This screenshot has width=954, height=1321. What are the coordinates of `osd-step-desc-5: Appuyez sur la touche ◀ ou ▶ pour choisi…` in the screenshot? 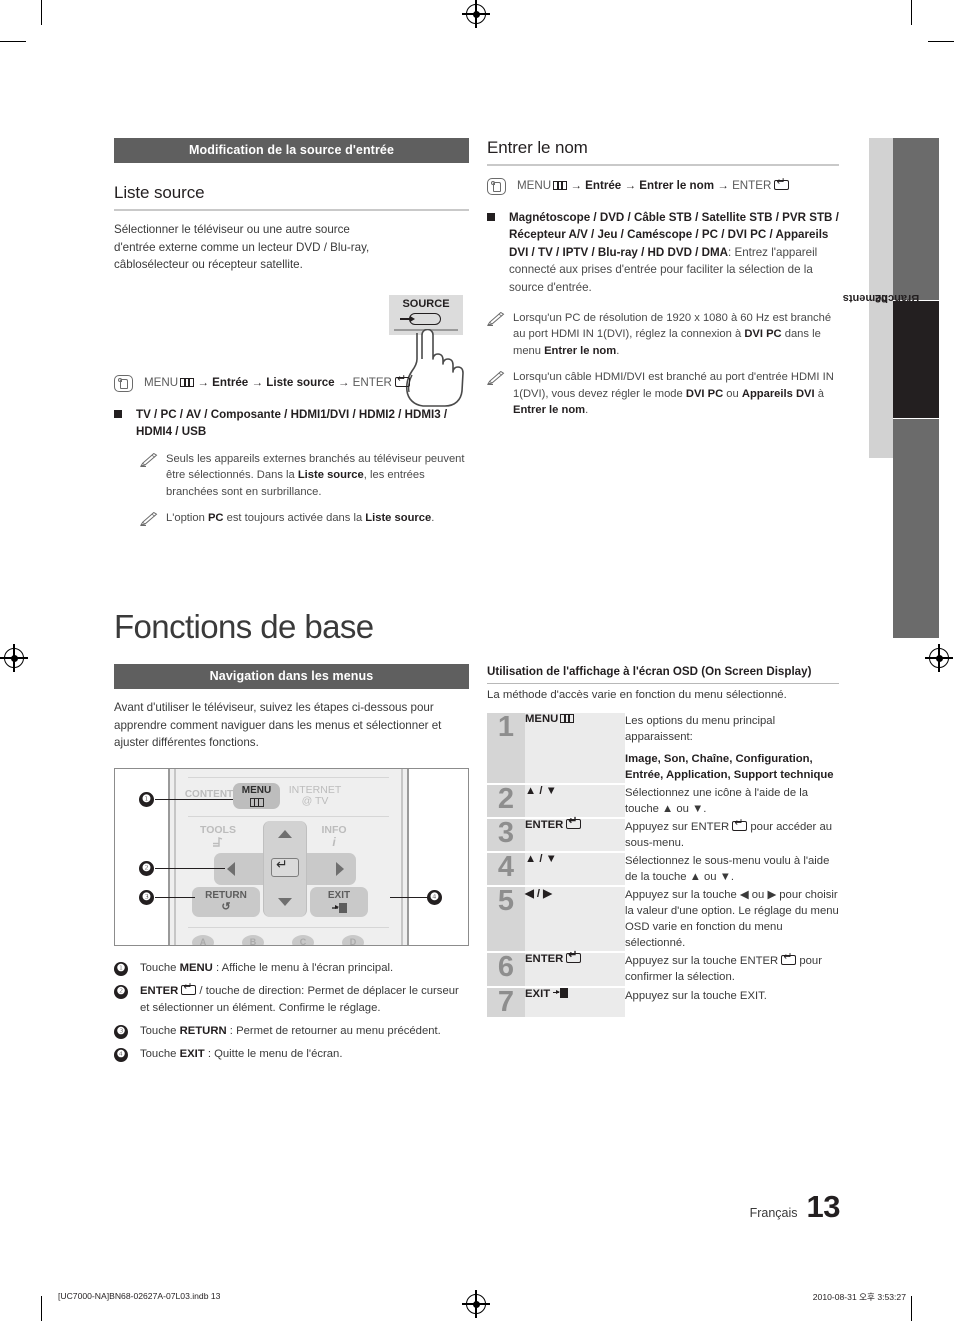 It's located at (732, 919).